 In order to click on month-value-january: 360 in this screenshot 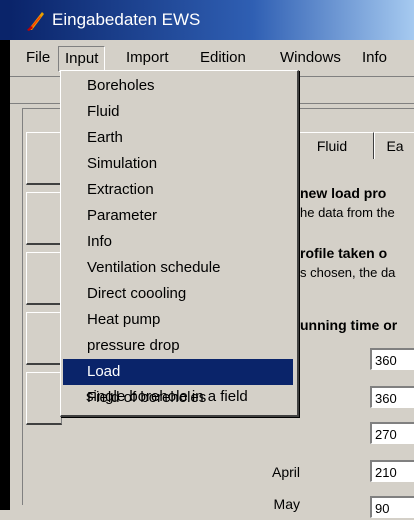, I will do `click(392, 359)`.